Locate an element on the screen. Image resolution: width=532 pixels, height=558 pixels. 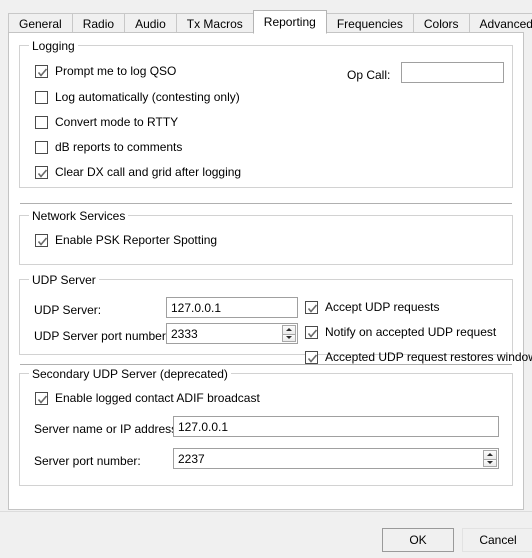
udp-server-label: UDP Server: is located at coordinates (68, 310).